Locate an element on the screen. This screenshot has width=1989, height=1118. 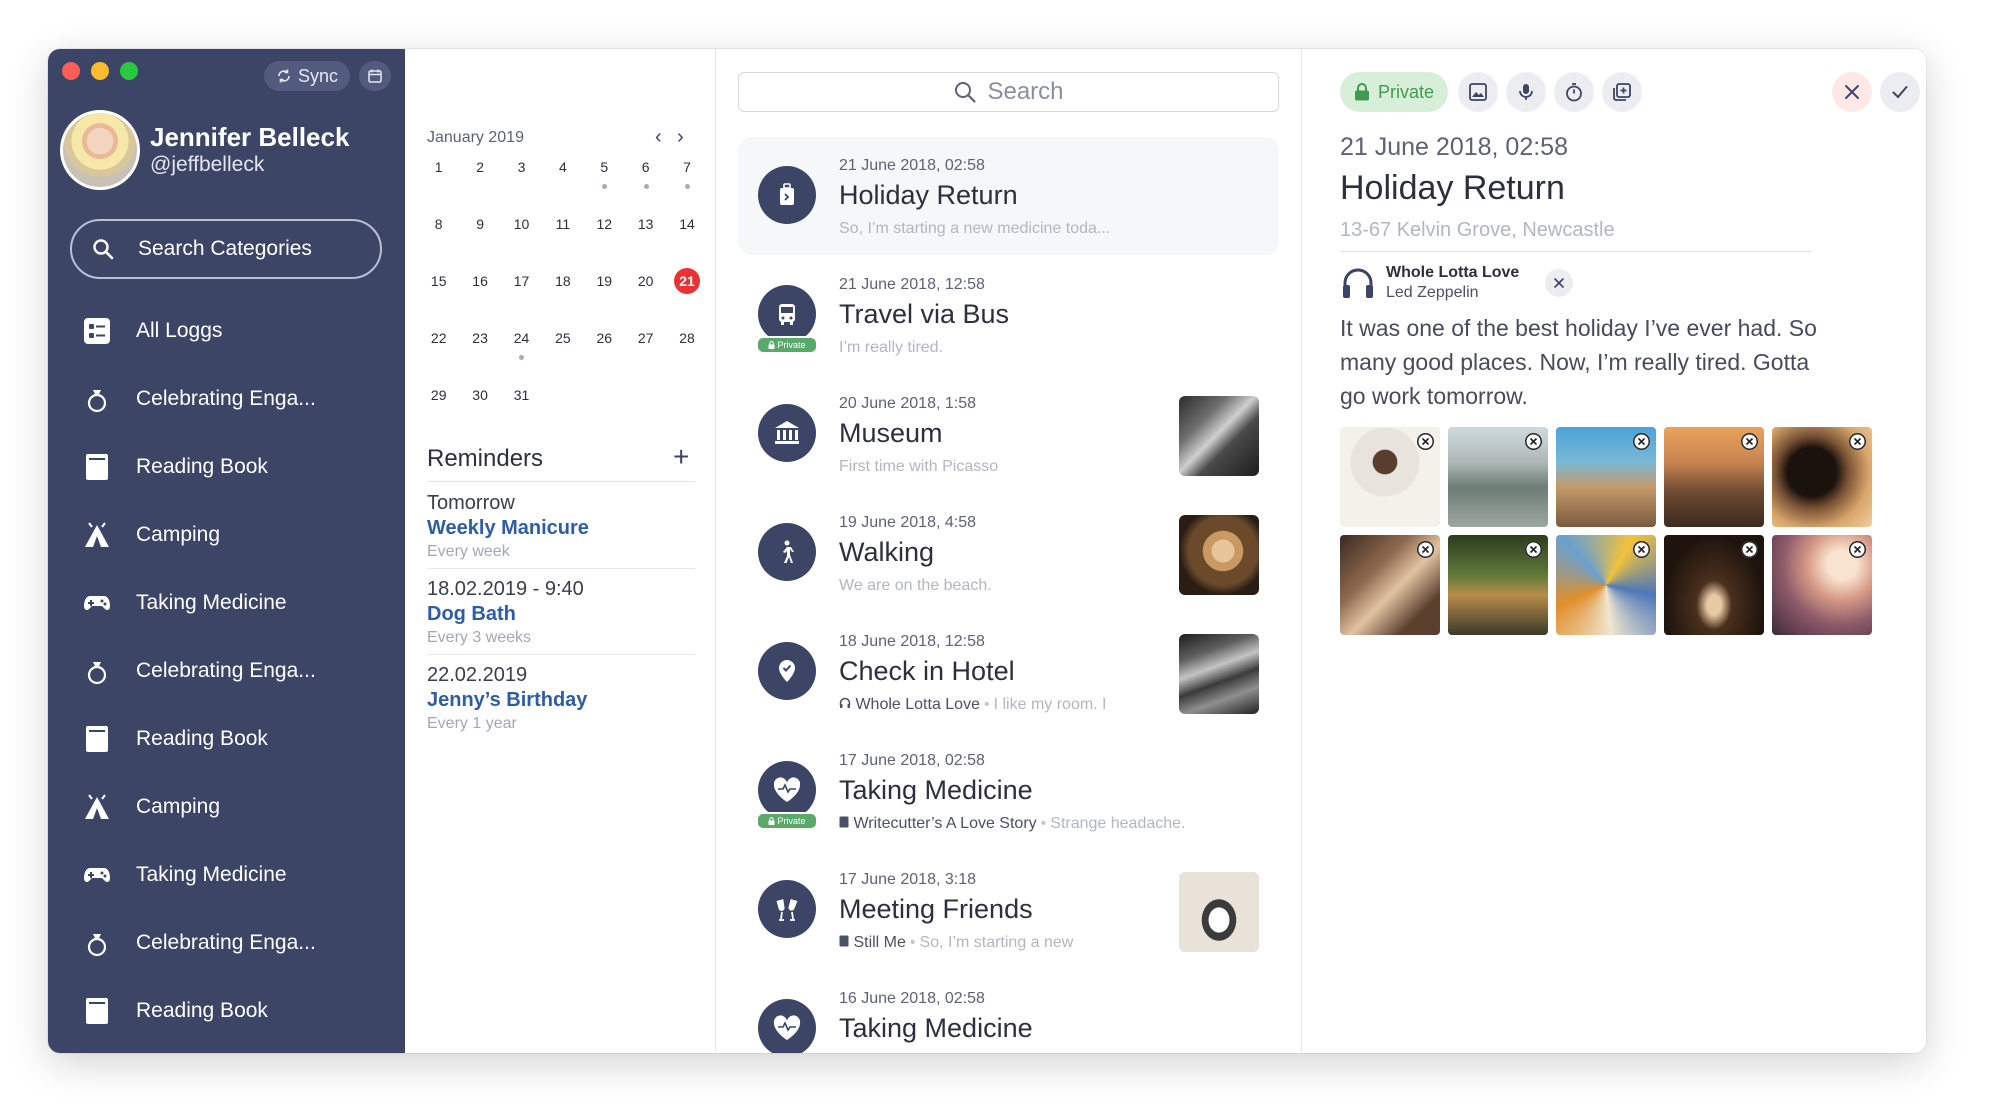
calendar-day: 11 is located at coordinates (562, 242).